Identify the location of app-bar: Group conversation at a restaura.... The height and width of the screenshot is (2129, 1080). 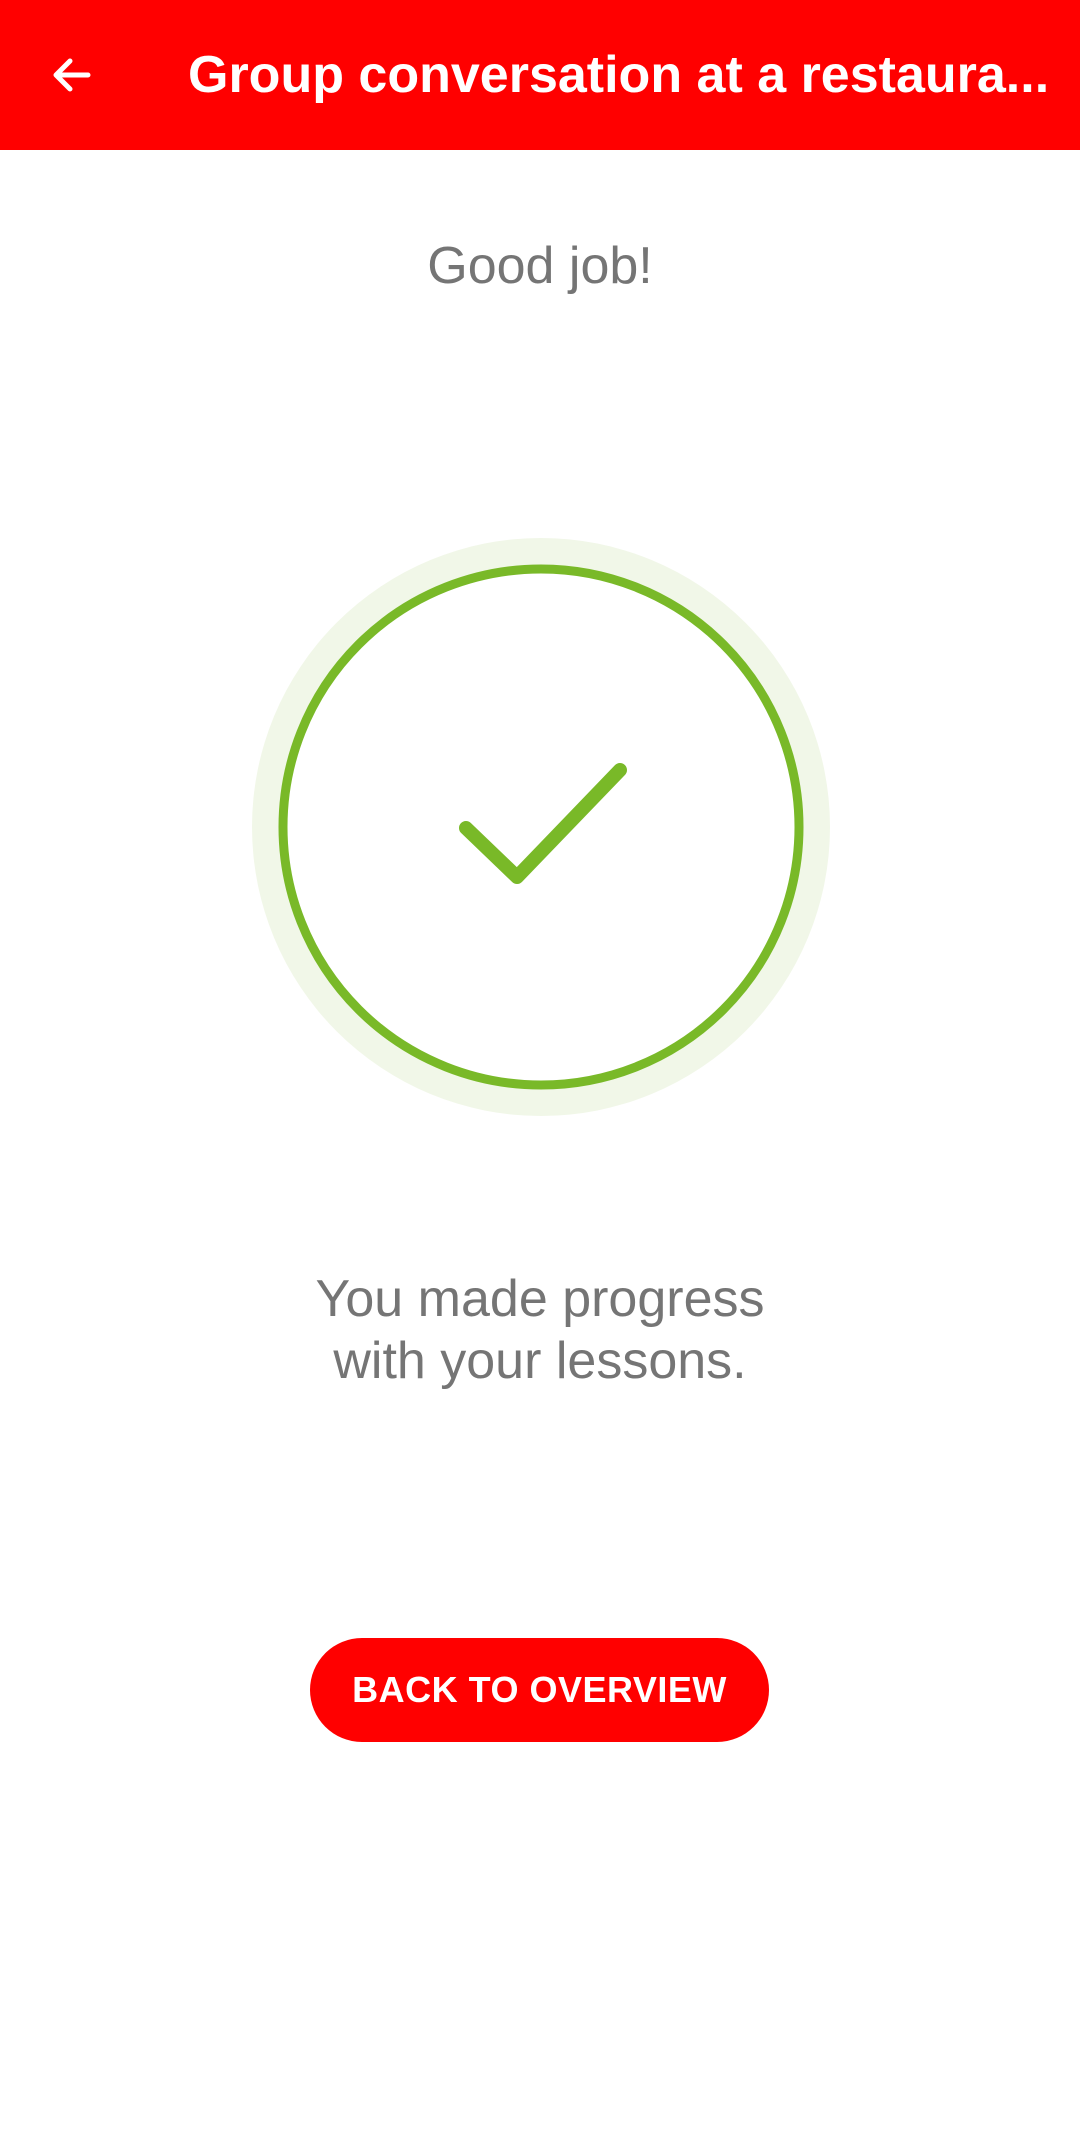
(540, 75).